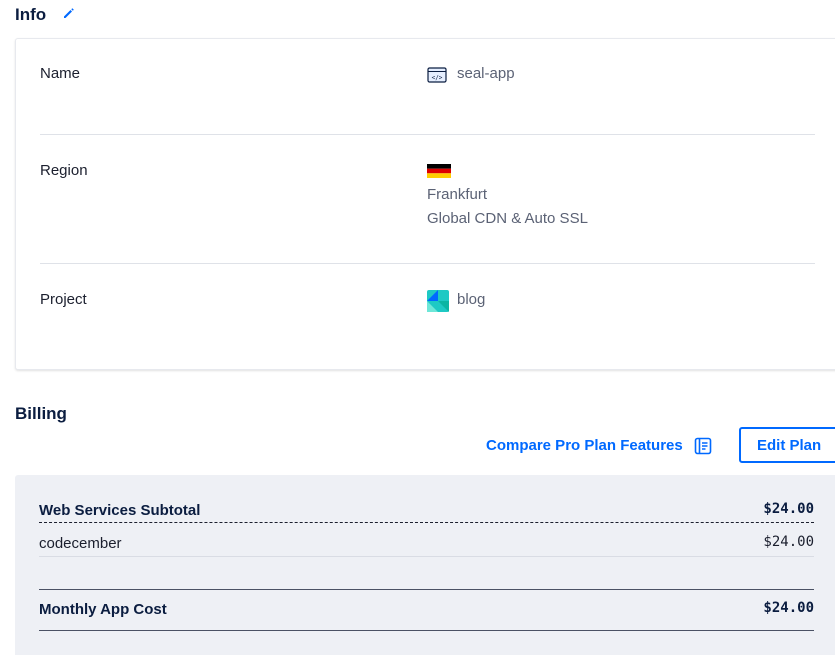 The image size is (835, 655). I want to click on pencil-edit-icon, so click(69, 13).